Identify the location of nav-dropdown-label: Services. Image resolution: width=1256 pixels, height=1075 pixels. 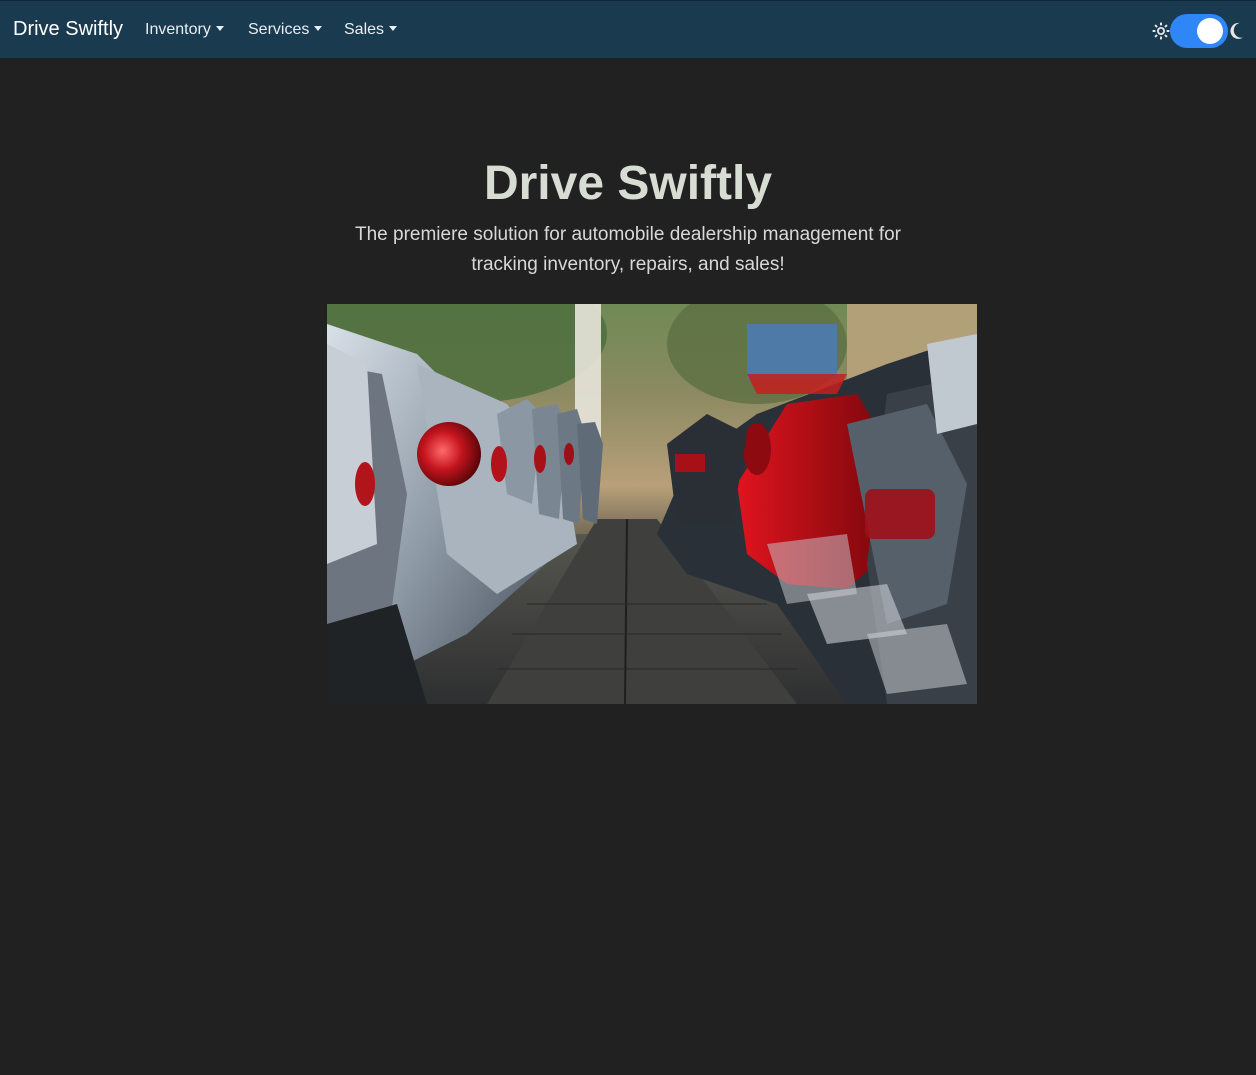
(279, 29).